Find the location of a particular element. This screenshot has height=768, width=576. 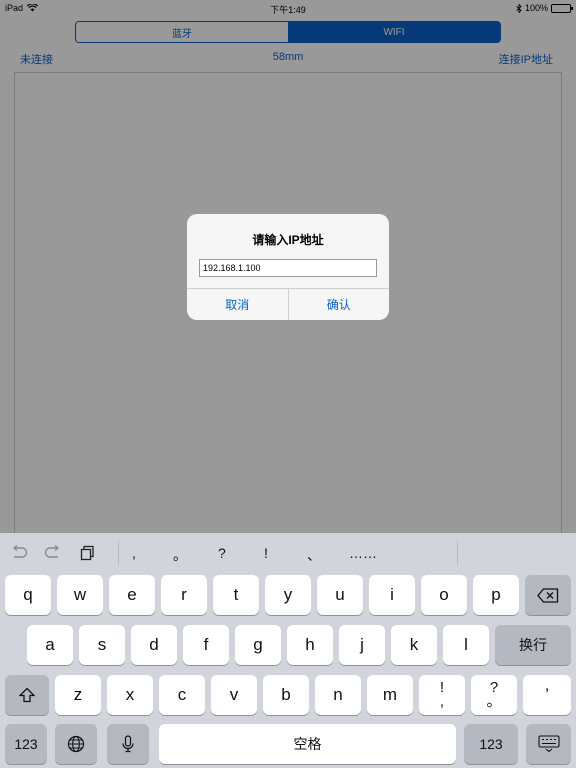

numbers-key-left: 123 is located at coordinates (26, 744).